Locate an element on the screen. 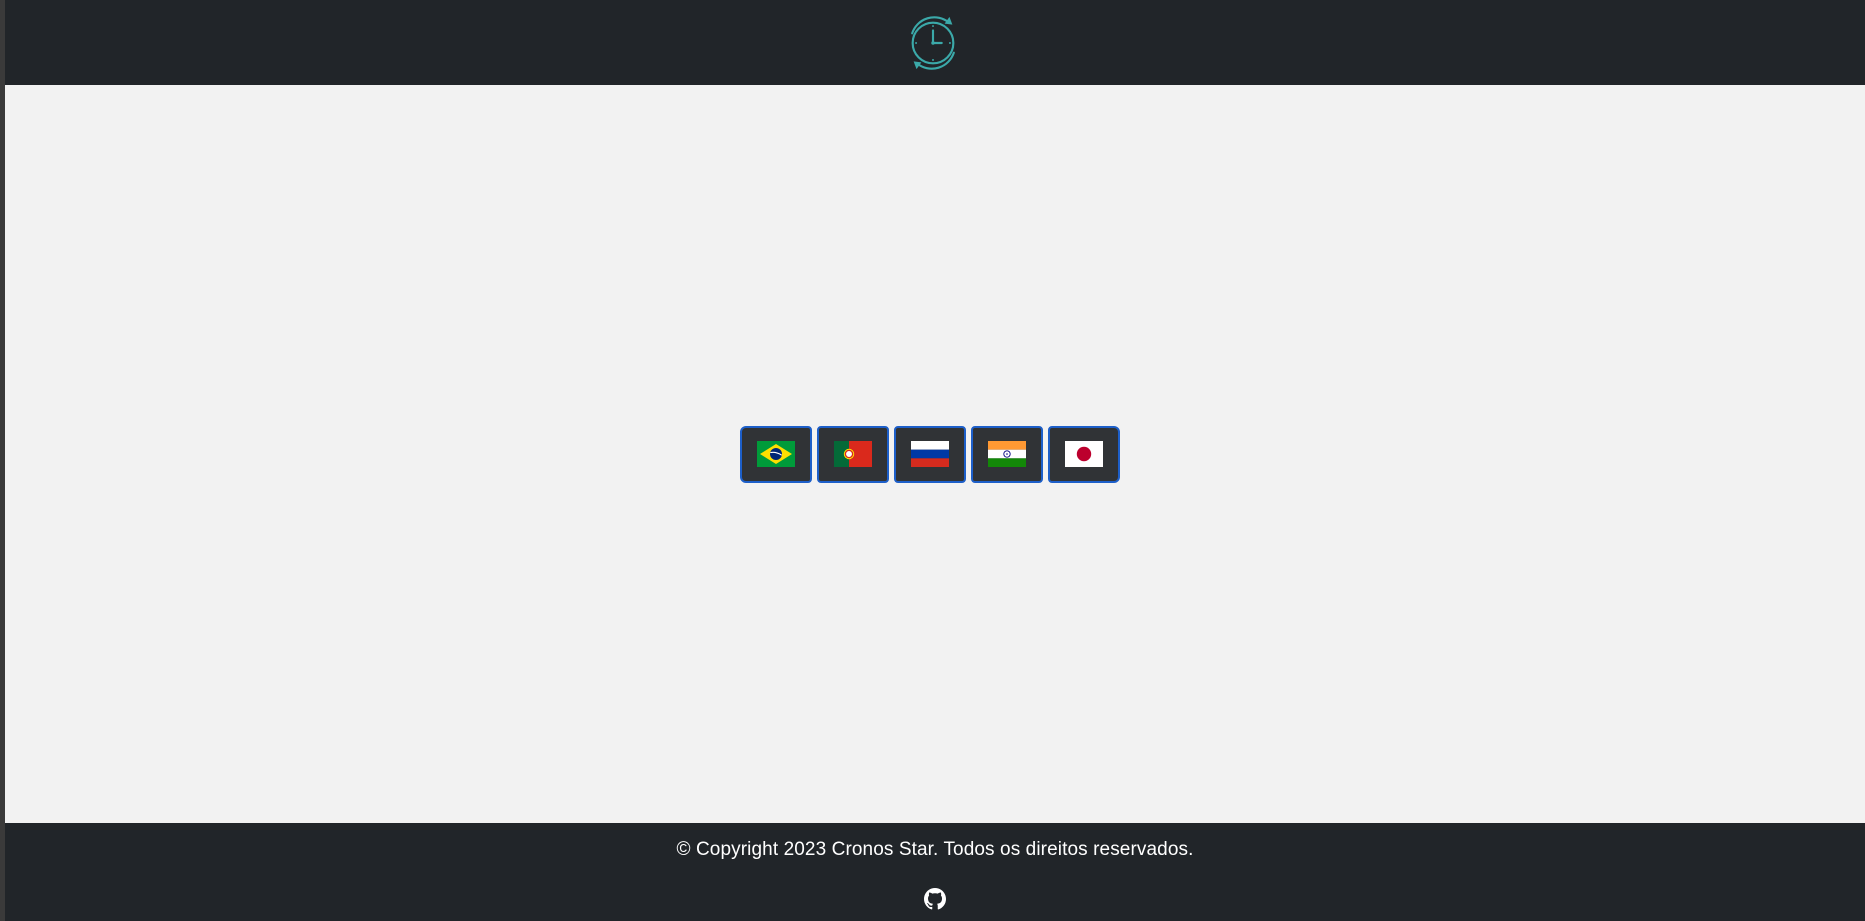  github-icon is located at coordinates (935, 899).